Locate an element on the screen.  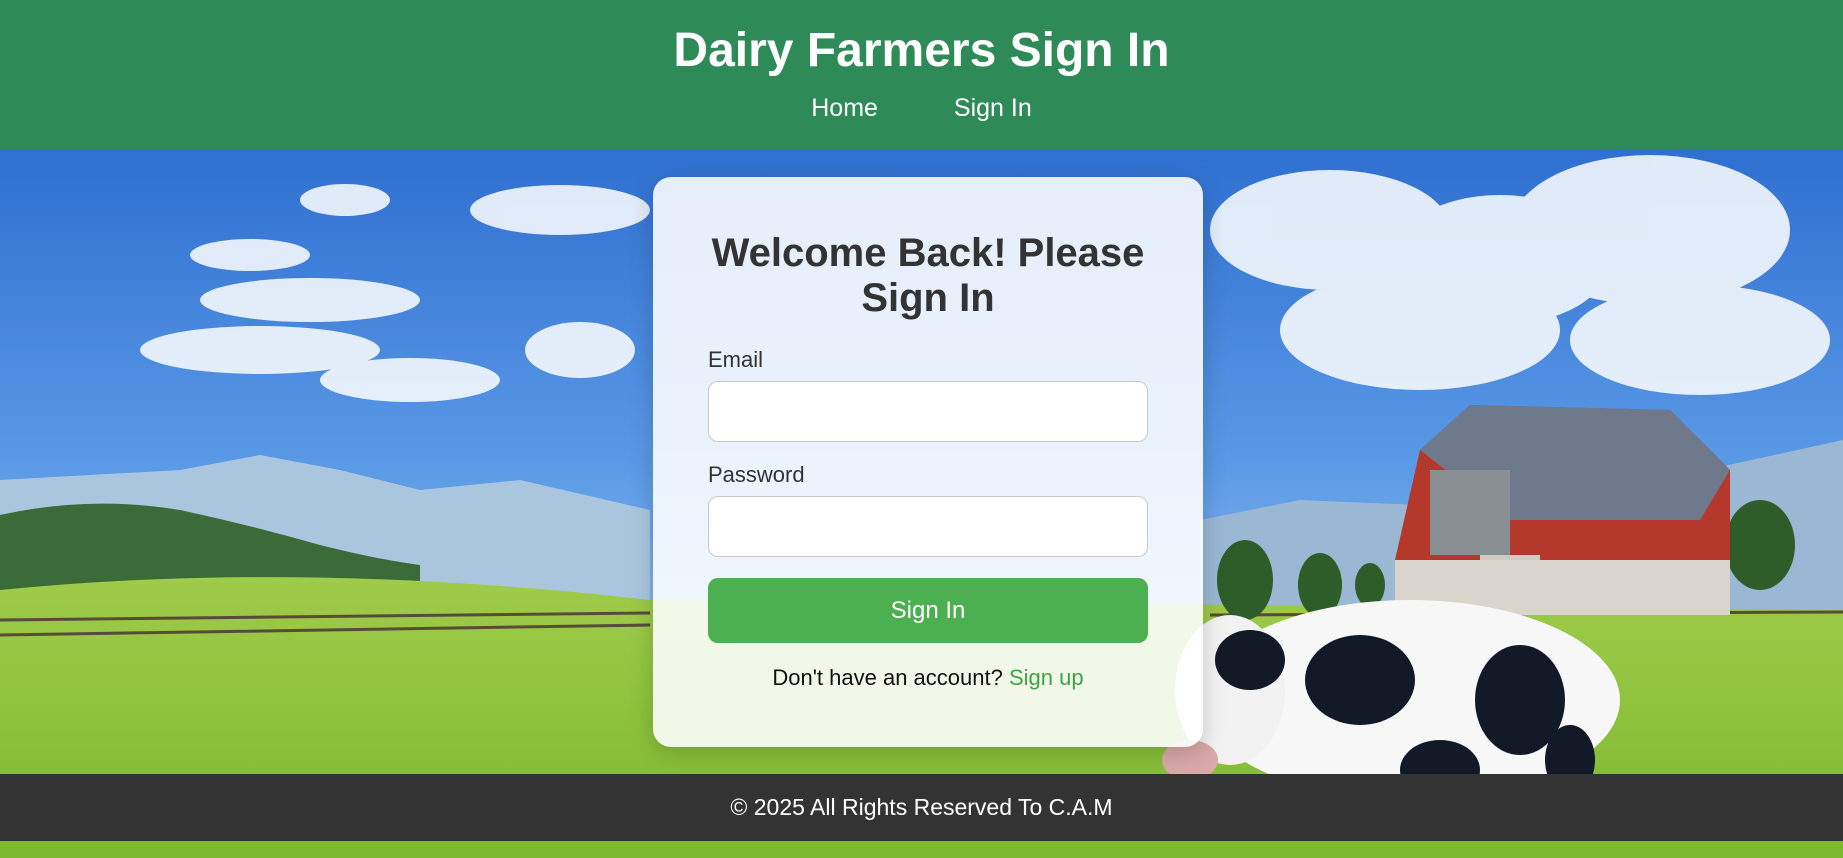
password-label: Password is located at coordinates (756, 474).